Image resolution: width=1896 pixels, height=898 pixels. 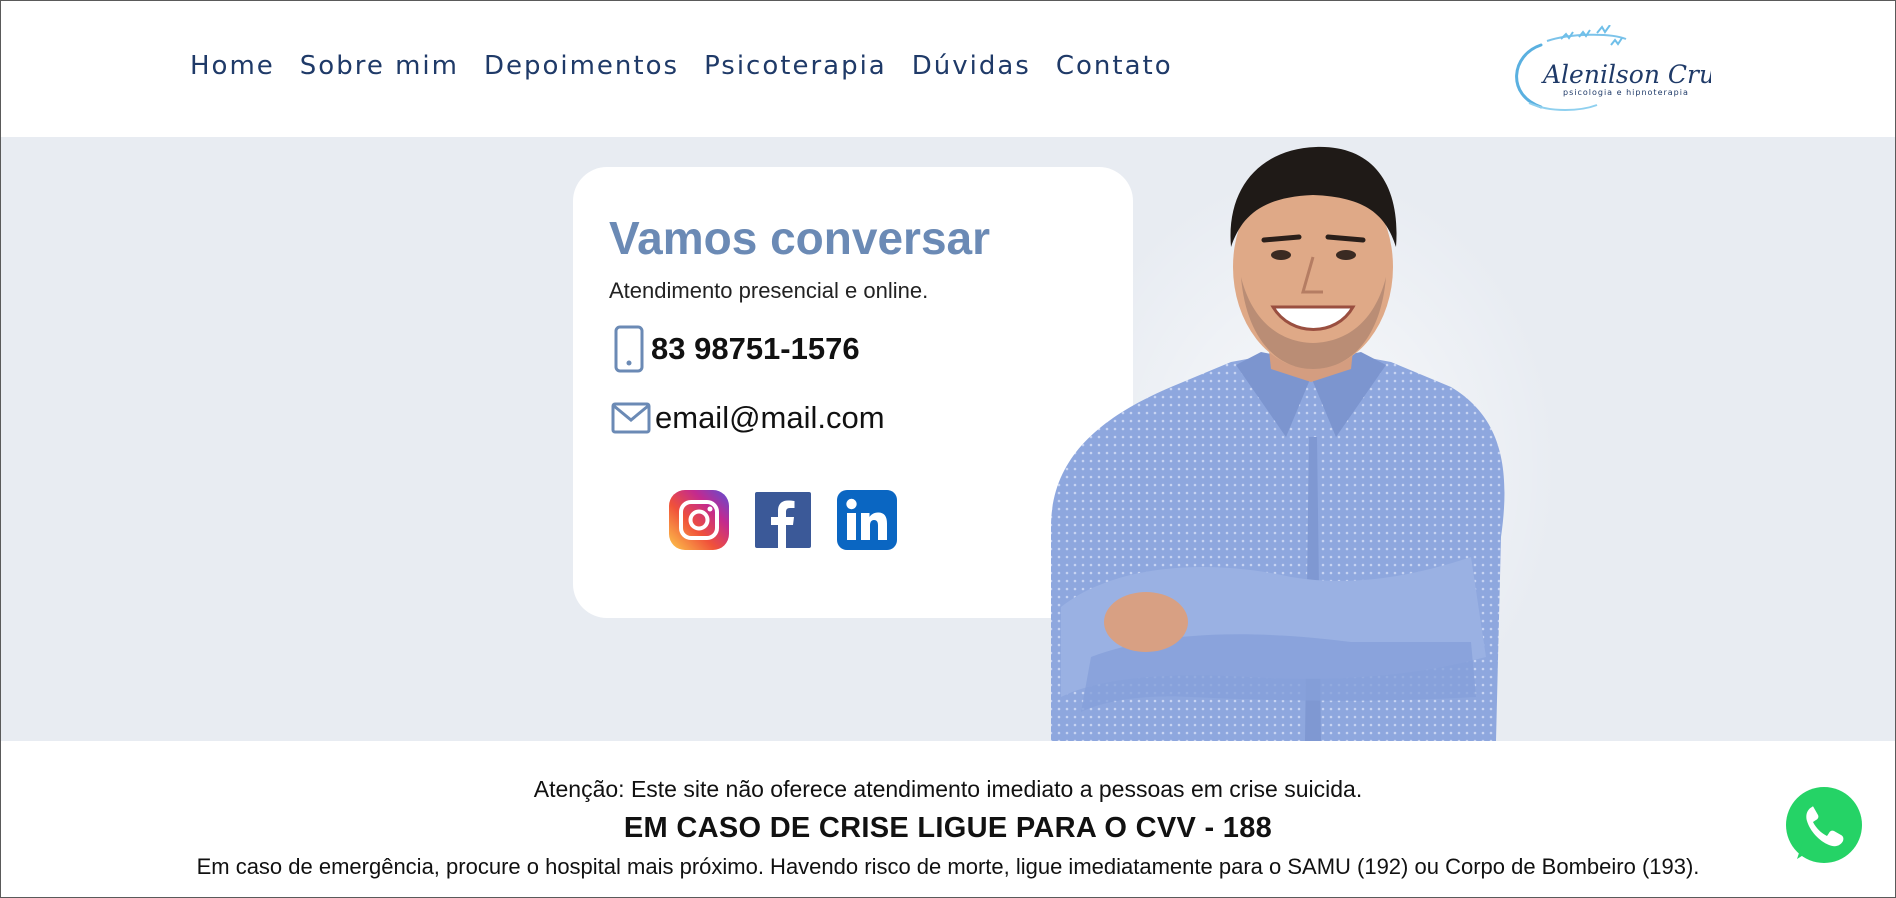 I want to click on whatsapp-button, so click(x=1824, y=826).